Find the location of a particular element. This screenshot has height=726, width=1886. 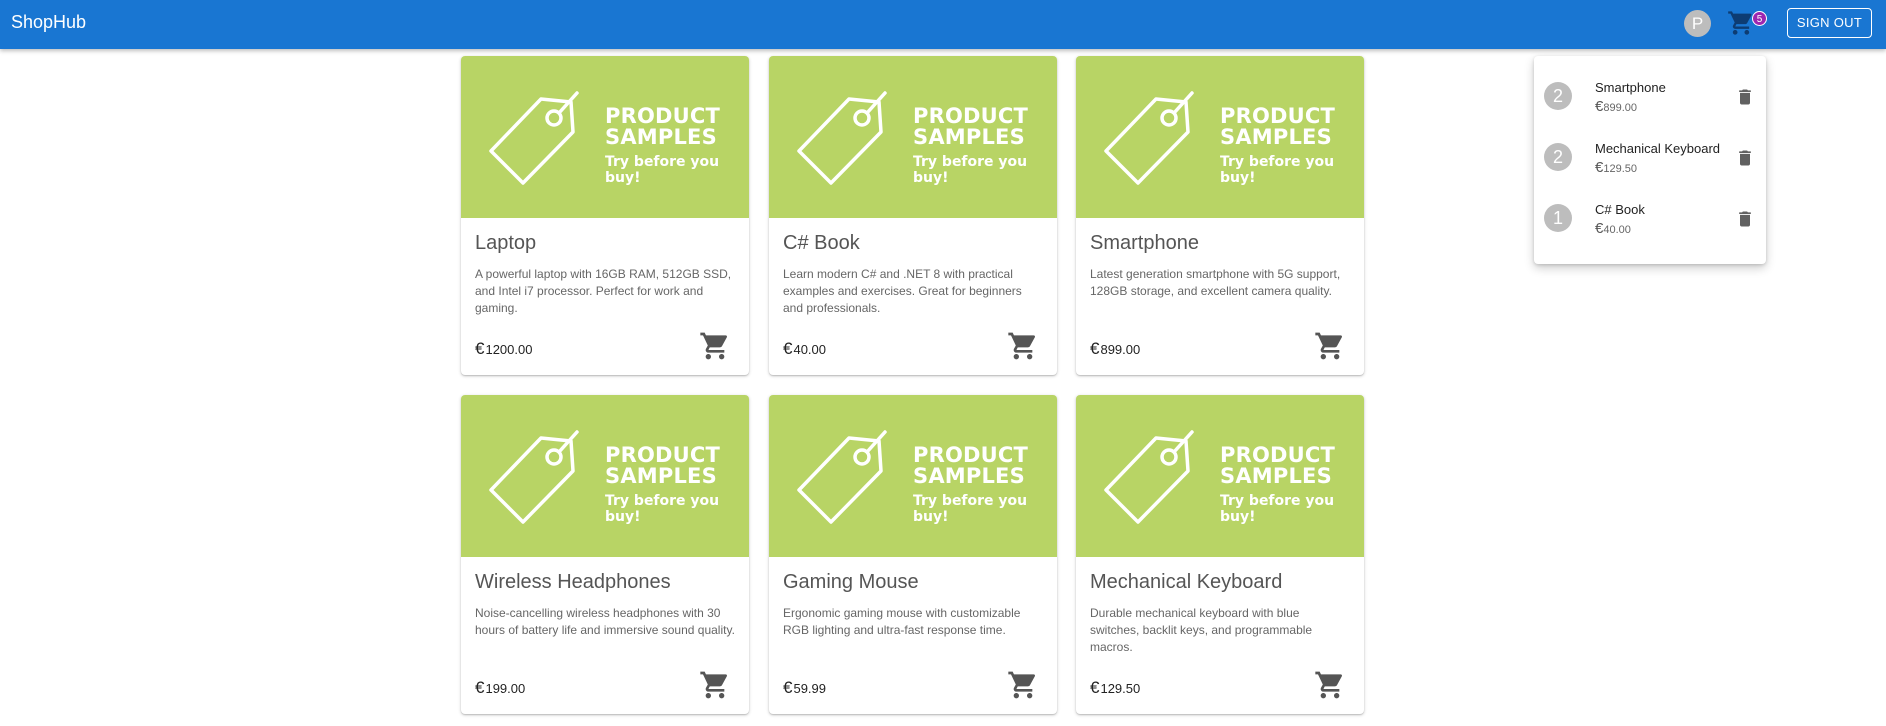

product-name: Gaming Mouse is located at coordinates (851, 582).